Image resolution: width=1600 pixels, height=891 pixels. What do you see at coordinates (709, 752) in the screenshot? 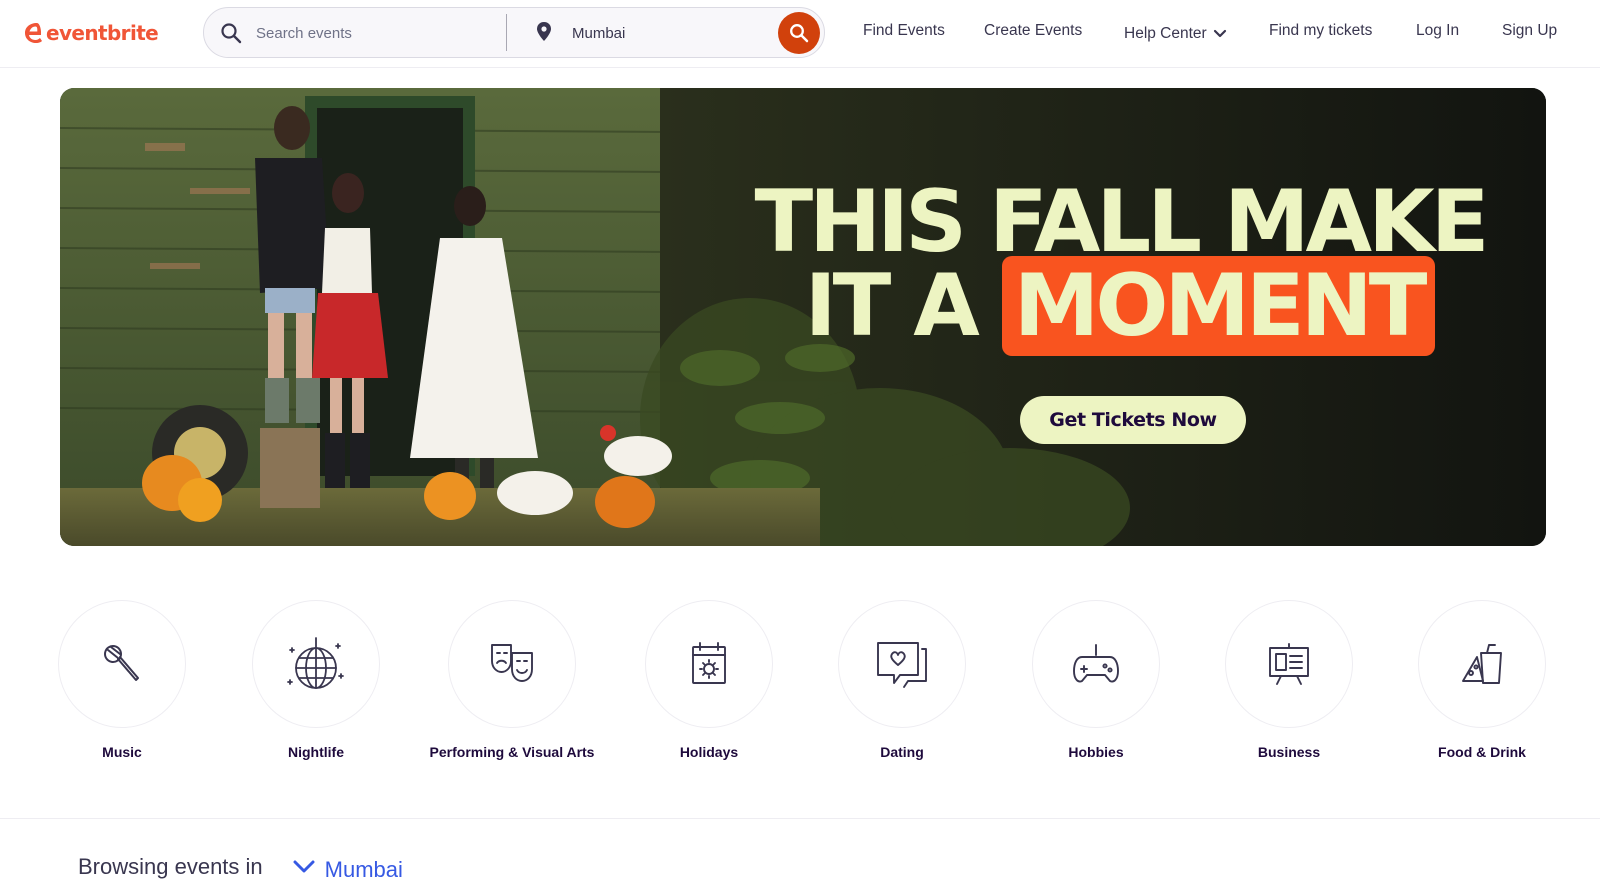
I see `category-holidays-label: Holidays` at bounding box center [709, 752].